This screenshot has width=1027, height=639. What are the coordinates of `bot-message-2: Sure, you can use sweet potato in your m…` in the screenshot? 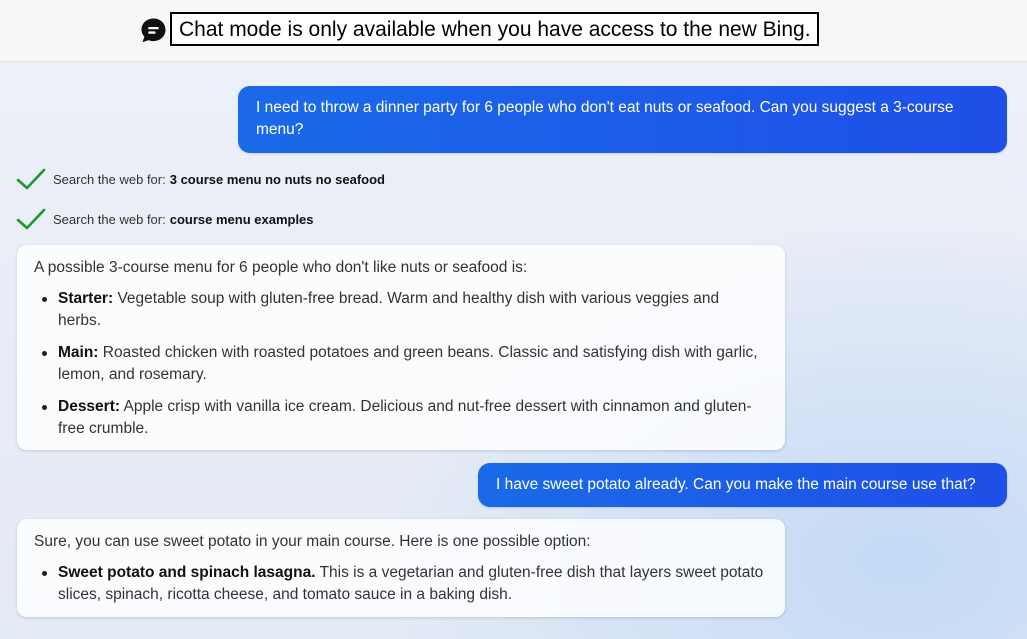 It's located at (401, 568).